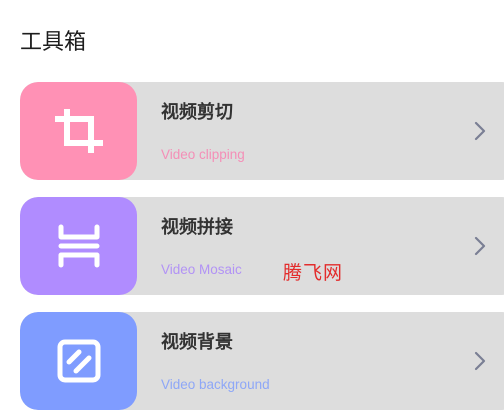  I want to click on tool-tile-video-background, so click(78, 361).